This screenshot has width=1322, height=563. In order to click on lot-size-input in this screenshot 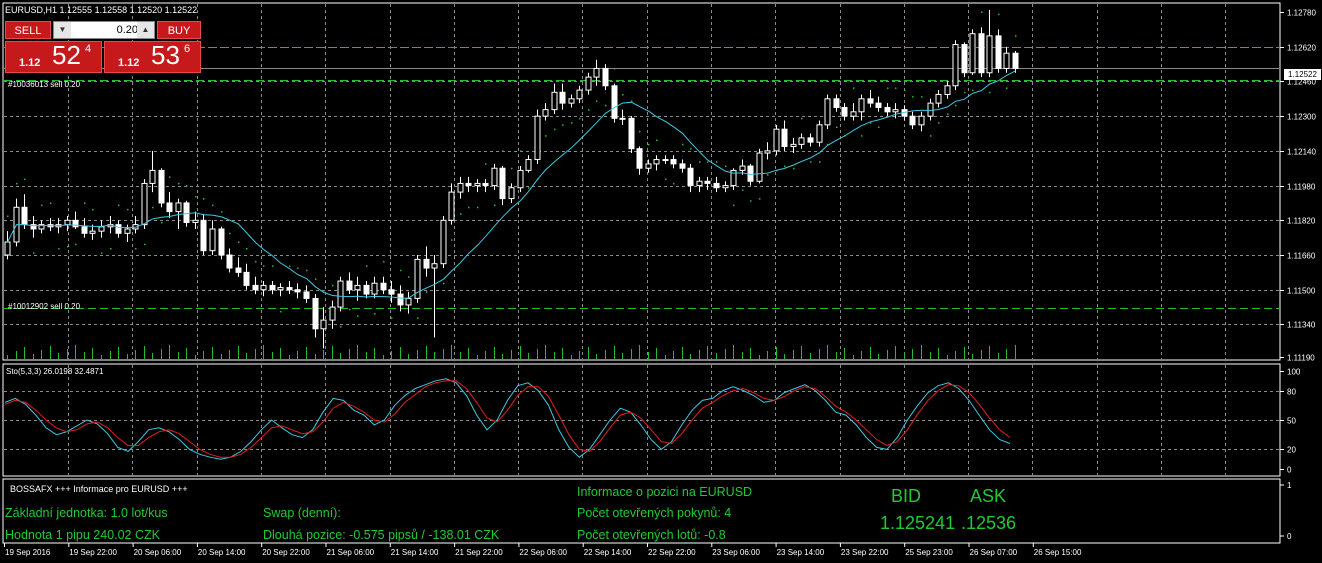, I will do `click(106, 30)`.